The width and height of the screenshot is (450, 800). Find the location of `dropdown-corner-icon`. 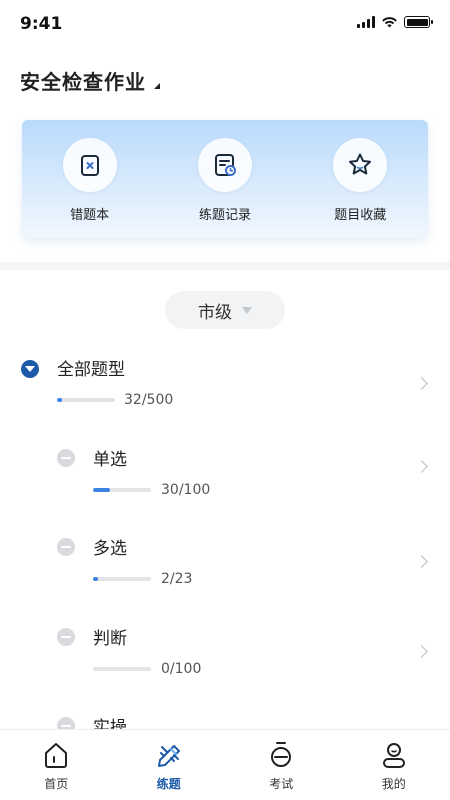

dropdown-corner-icon is located at coordinates (157, 85).